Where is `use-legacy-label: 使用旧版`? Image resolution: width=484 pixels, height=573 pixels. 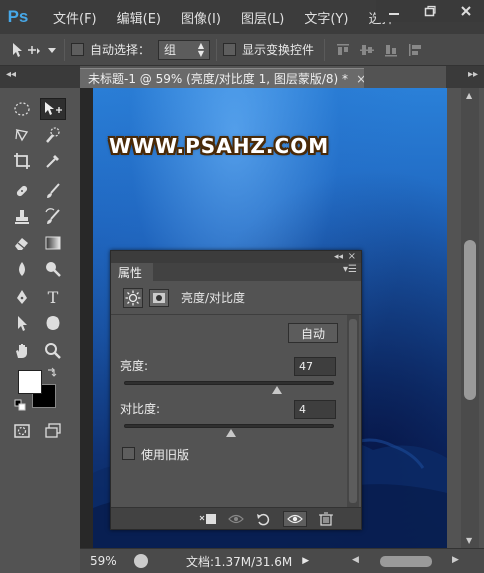
use-legacy-label: 使用旧版 is located at coordinates (165, 455).